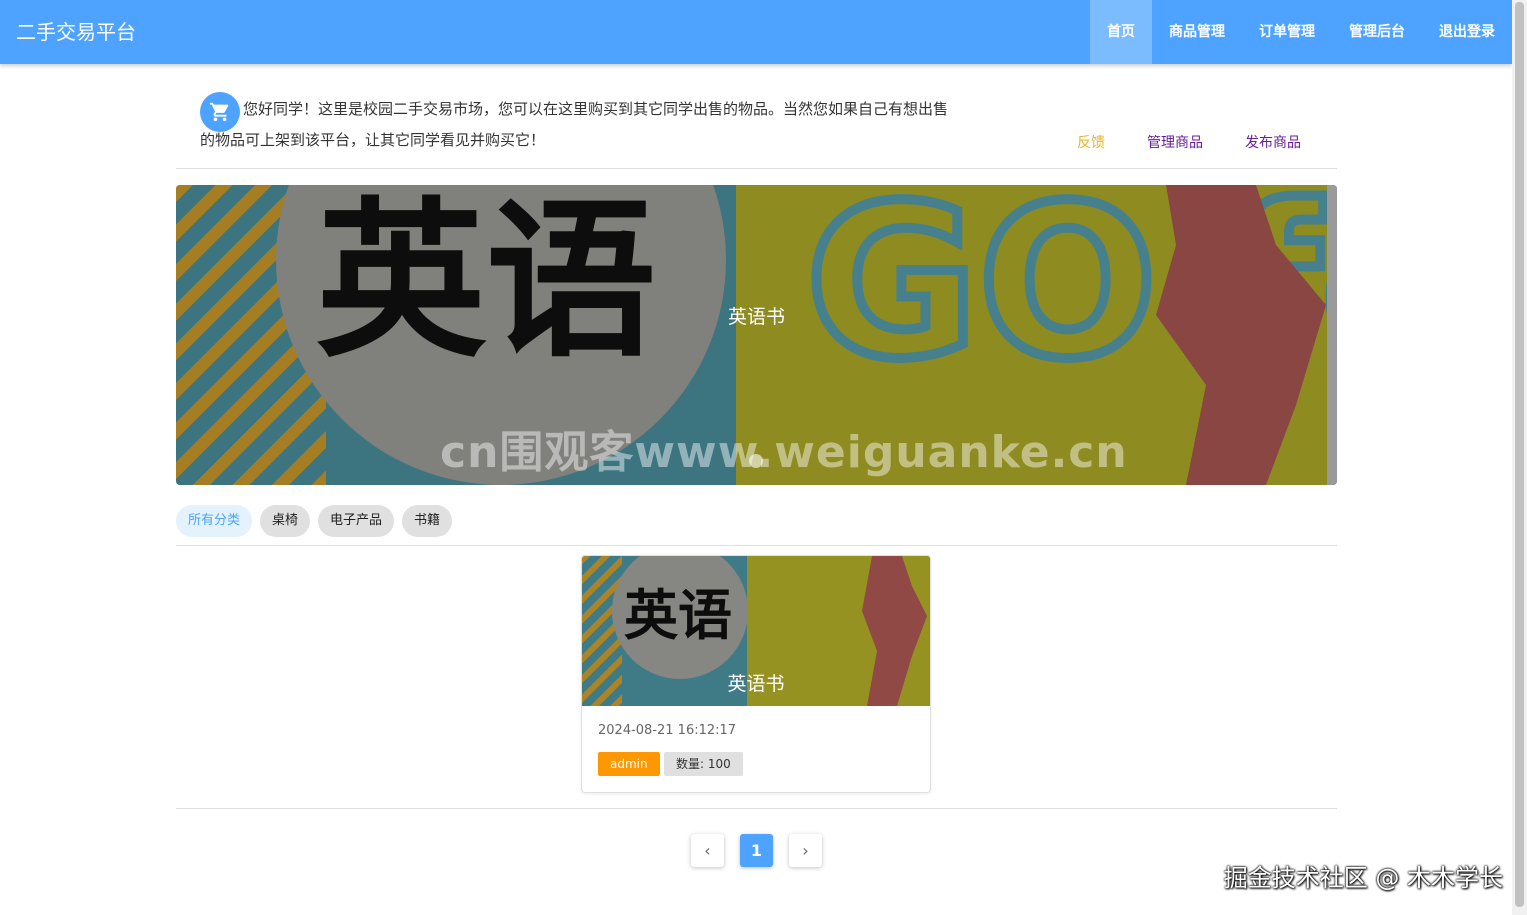  What do you see at coordinates (314, 521) in the screenshot?
I see `category-chips: 所有分类 桌椅 电子产品 书籍` at bounding box center [314, 521].